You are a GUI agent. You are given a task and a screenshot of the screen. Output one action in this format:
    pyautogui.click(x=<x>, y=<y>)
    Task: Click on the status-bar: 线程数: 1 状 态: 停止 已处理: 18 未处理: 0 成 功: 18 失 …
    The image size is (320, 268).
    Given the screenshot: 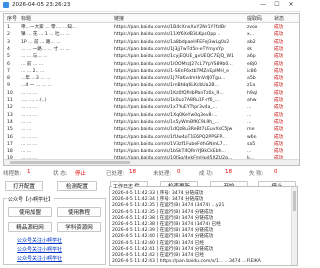 What is the action you would take?
    pyautogui.click(x=150, y=173)
    